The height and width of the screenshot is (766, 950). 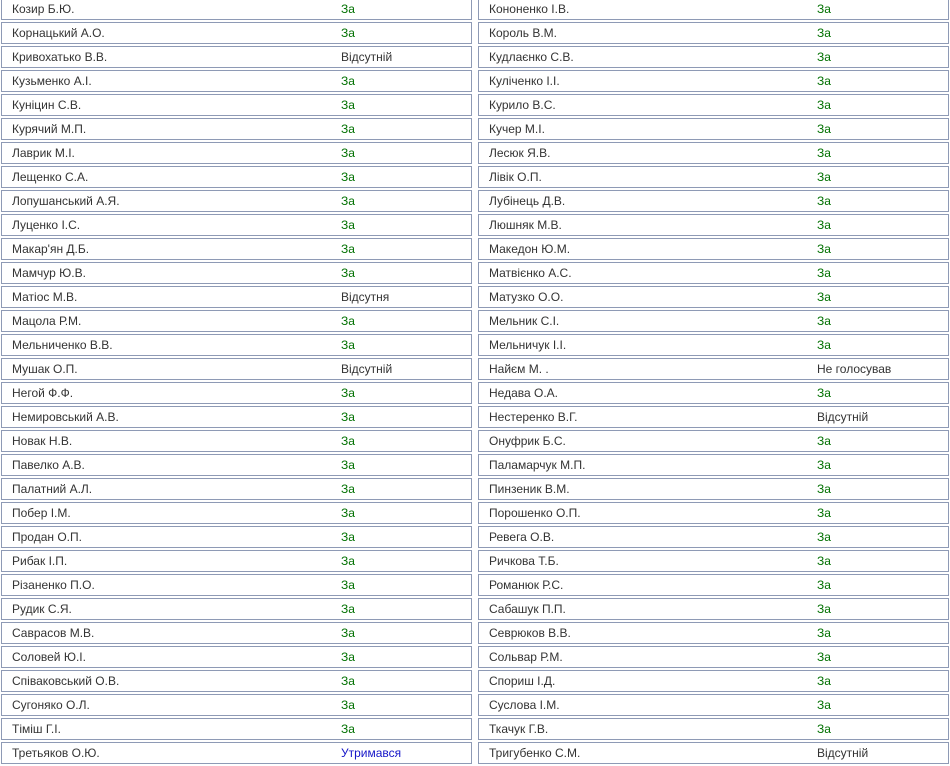 What do you see at coordinates (713, 681) in the screenshot?
I see `deputy-vote-row: Спориш І.Д. За` at bounding box center [713, 681].